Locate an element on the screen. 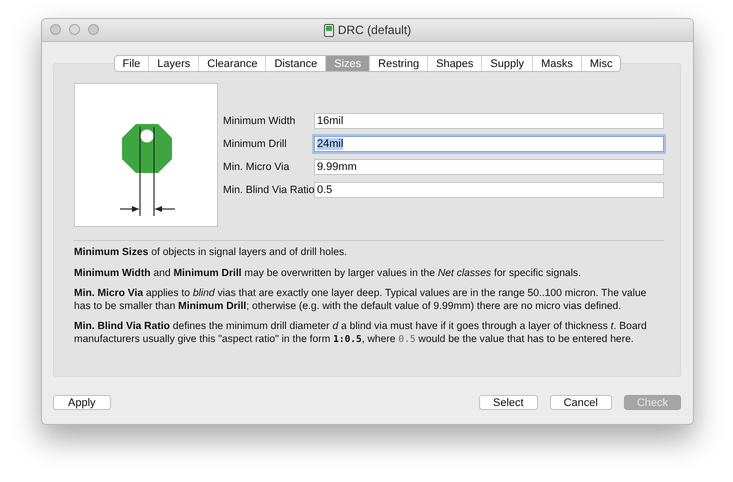 The height and width of the screenshot is (482, 733). input-field: 24mil is located at coordinates (489, 144).